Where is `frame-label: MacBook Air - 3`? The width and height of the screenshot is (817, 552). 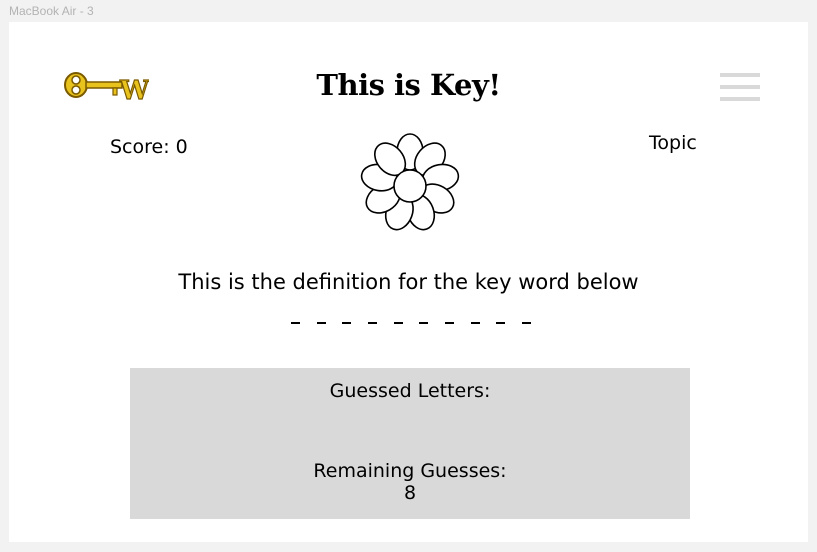
frame-label: MacBook Air - 3 is located at coordinates (51, 11).